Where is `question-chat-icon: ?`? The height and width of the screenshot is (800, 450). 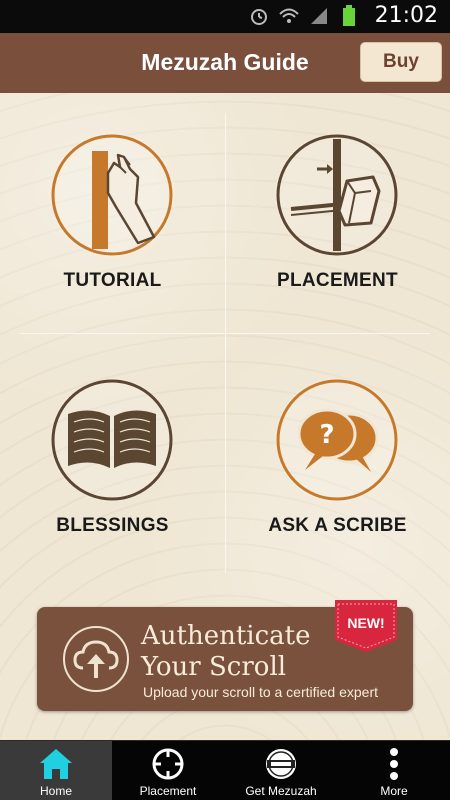
question-chat-icon: ? is located at coordinates (337, 440).